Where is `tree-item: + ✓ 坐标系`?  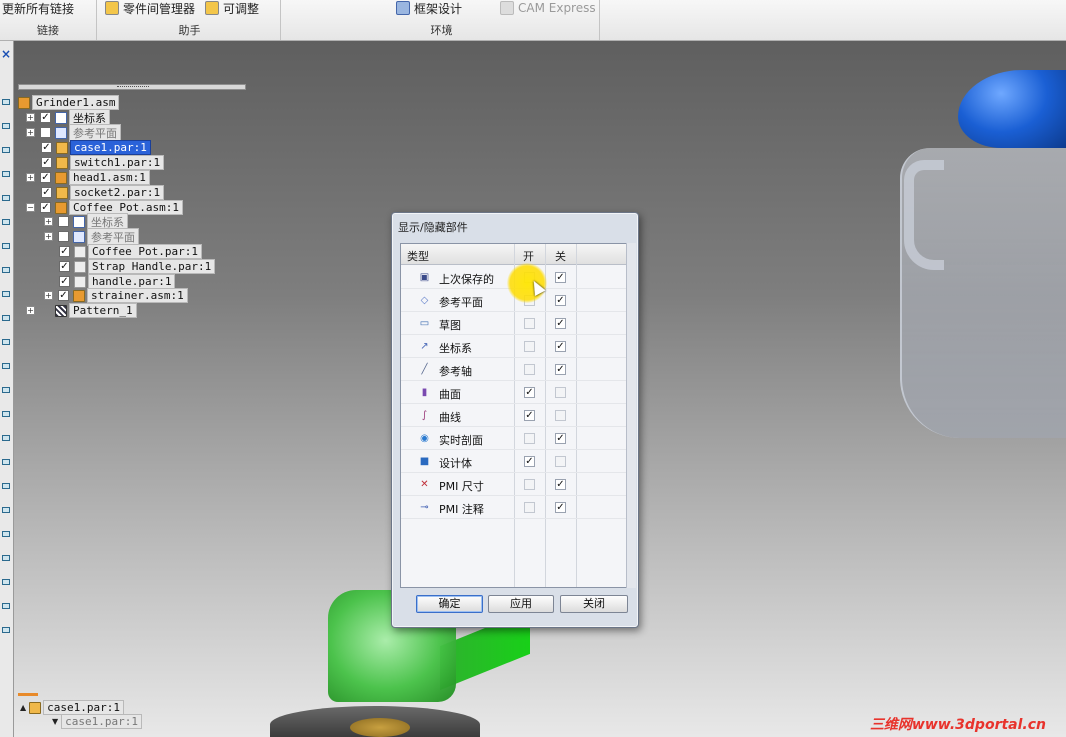
tree-item: + ✓ 坐标系 is located at coordinates (68, 117).